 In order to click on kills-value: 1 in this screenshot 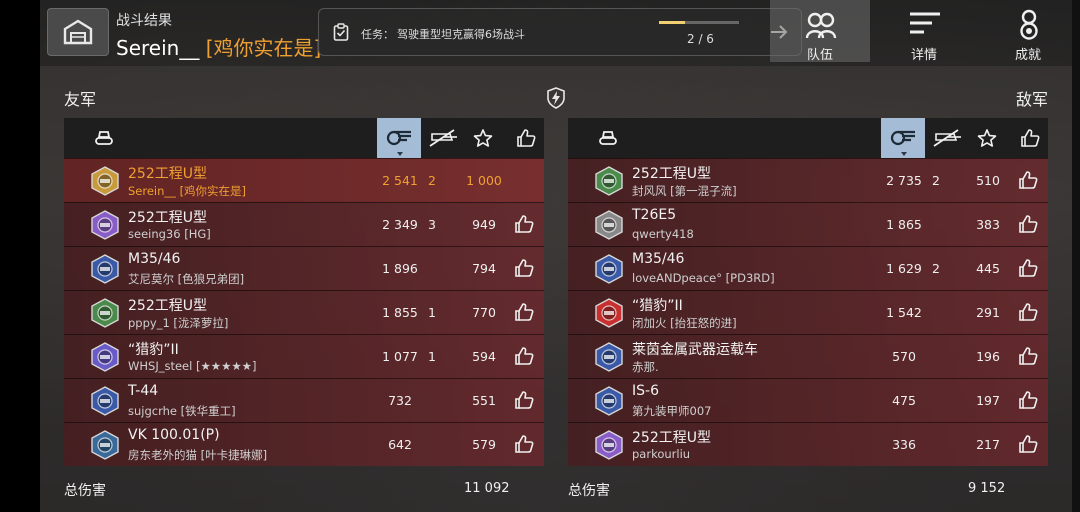, I will do `click(432, 356)`.